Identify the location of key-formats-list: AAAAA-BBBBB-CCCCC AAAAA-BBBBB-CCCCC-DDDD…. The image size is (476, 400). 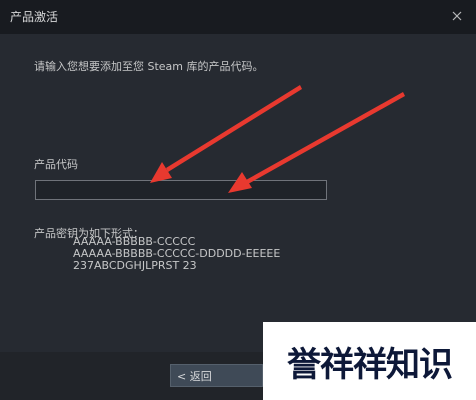
(176, 254).